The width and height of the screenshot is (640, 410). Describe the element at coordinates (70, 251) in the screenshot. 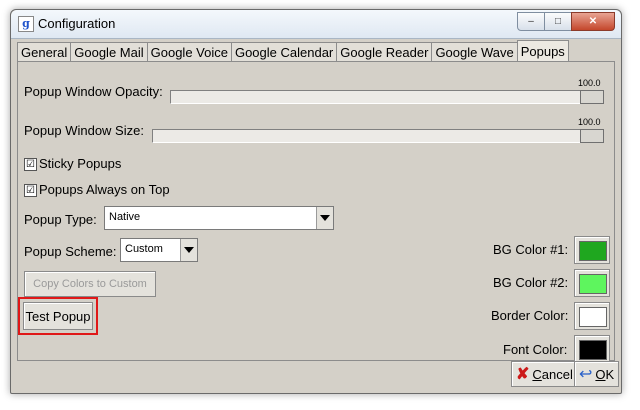

I see `popup-scheme-label: Popup Scheme:` at that location.